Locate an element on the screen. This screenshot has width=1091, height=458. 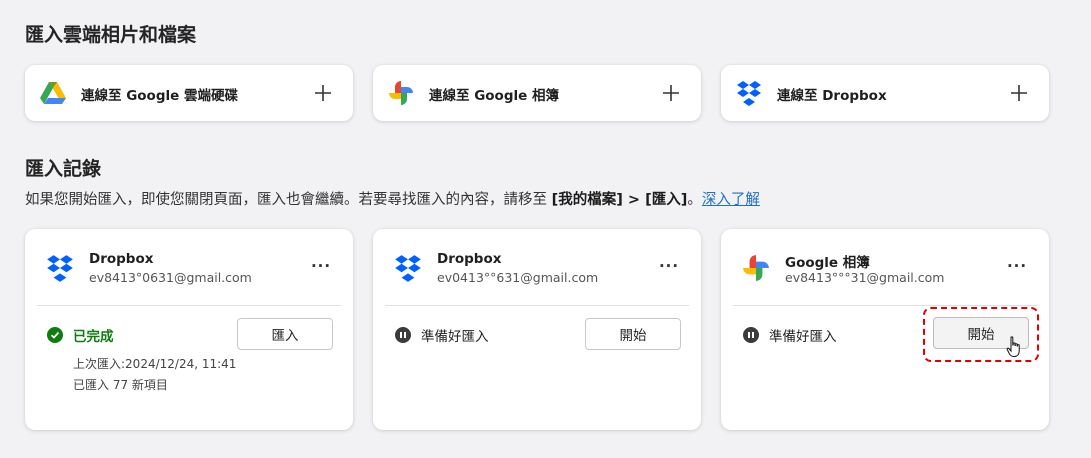
my-files-label: [我的檔案] is located at coordinates (587, 200).